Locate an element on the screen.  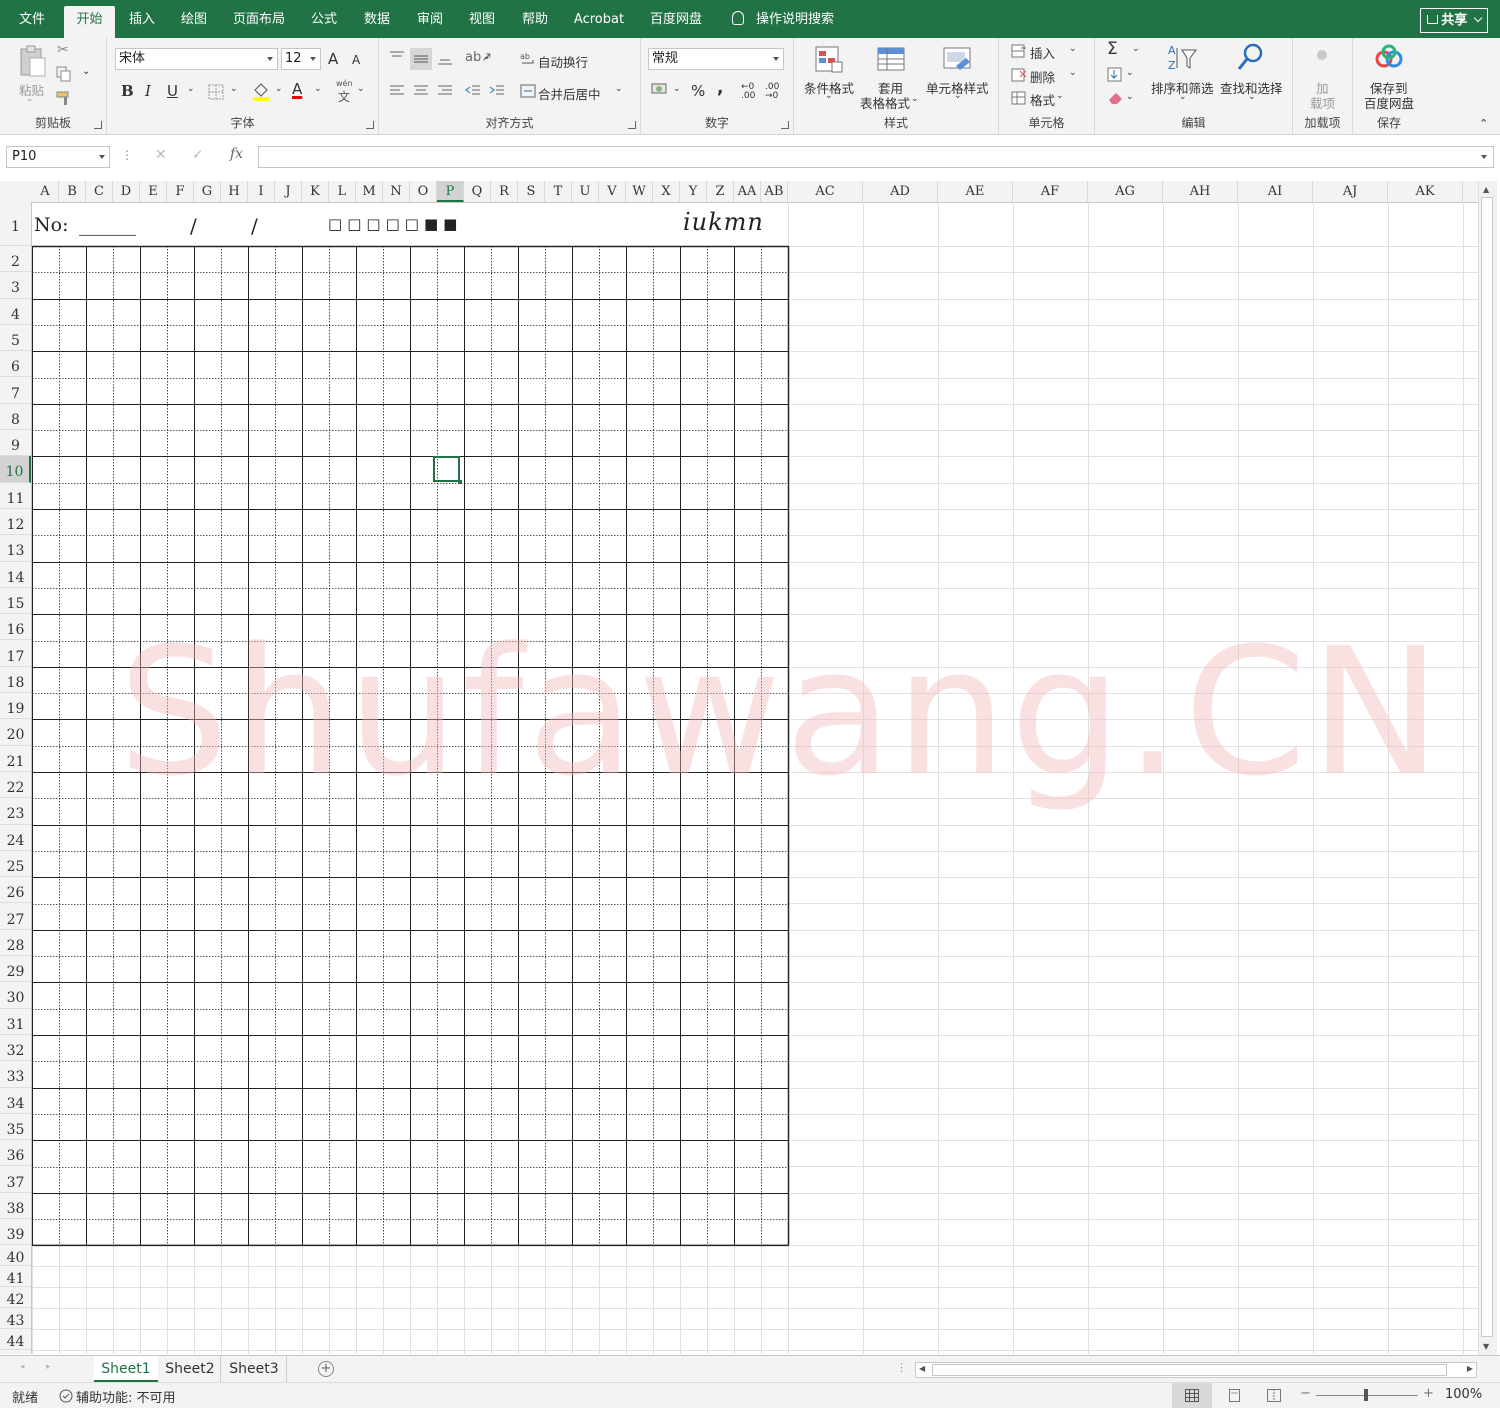
increase-decimal-button: ←0 .00 is located at coordinates (752, 92).